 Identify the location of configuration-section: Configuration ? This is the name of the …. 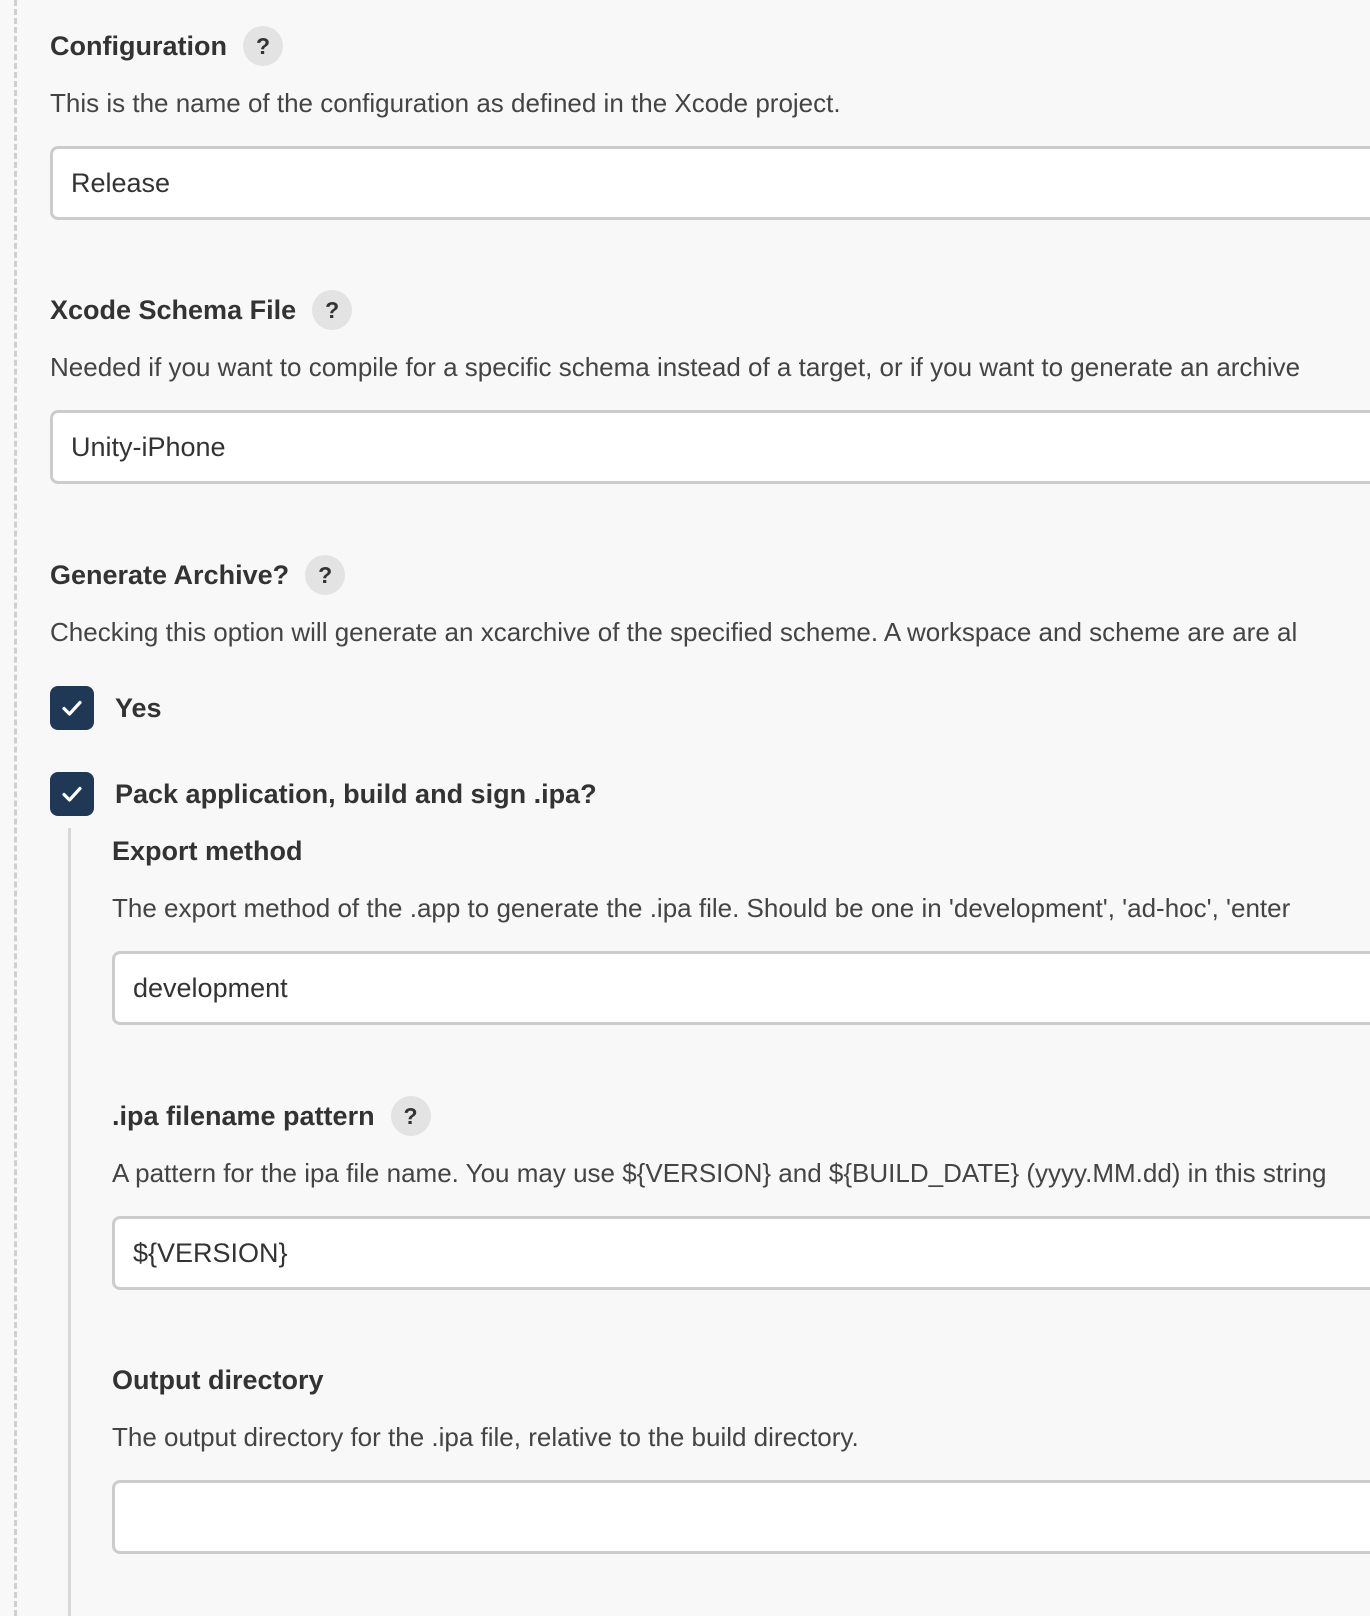
(710, 123).